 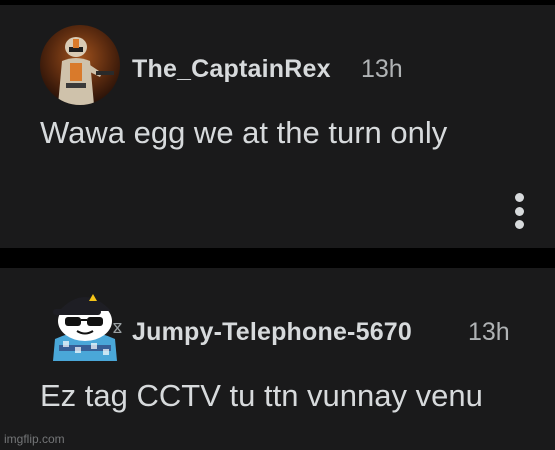 I want to click on comment-body: Wawa egg we at the turn only, so click(x=244, y=132).